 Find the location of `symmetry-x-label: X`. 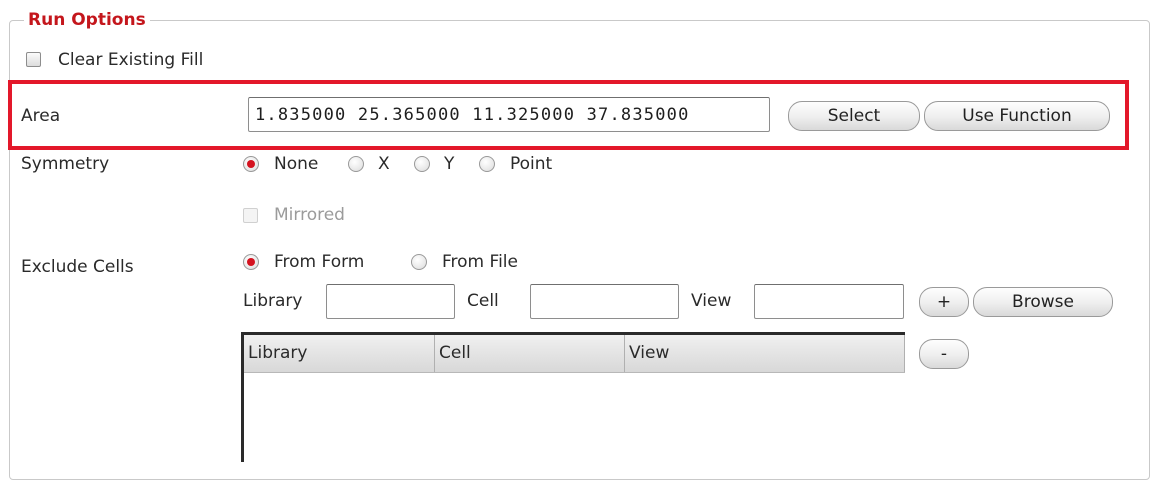

symmetry-x-label: X is located at coordinates (384, 164).